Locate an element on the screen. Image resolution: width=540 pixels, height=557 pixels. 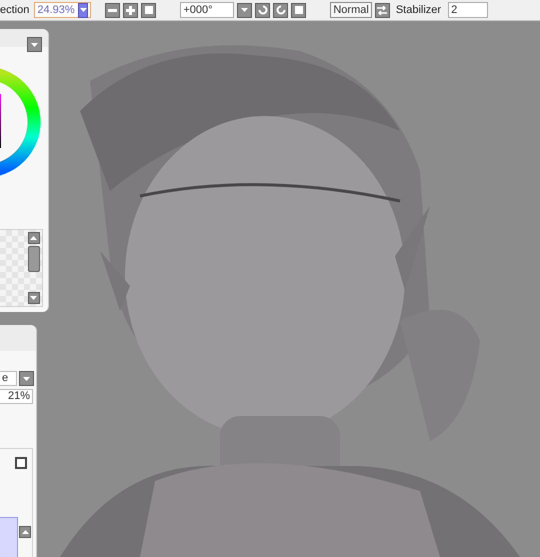
zoom-field: 24.93% is located at coordinates (63, 10).